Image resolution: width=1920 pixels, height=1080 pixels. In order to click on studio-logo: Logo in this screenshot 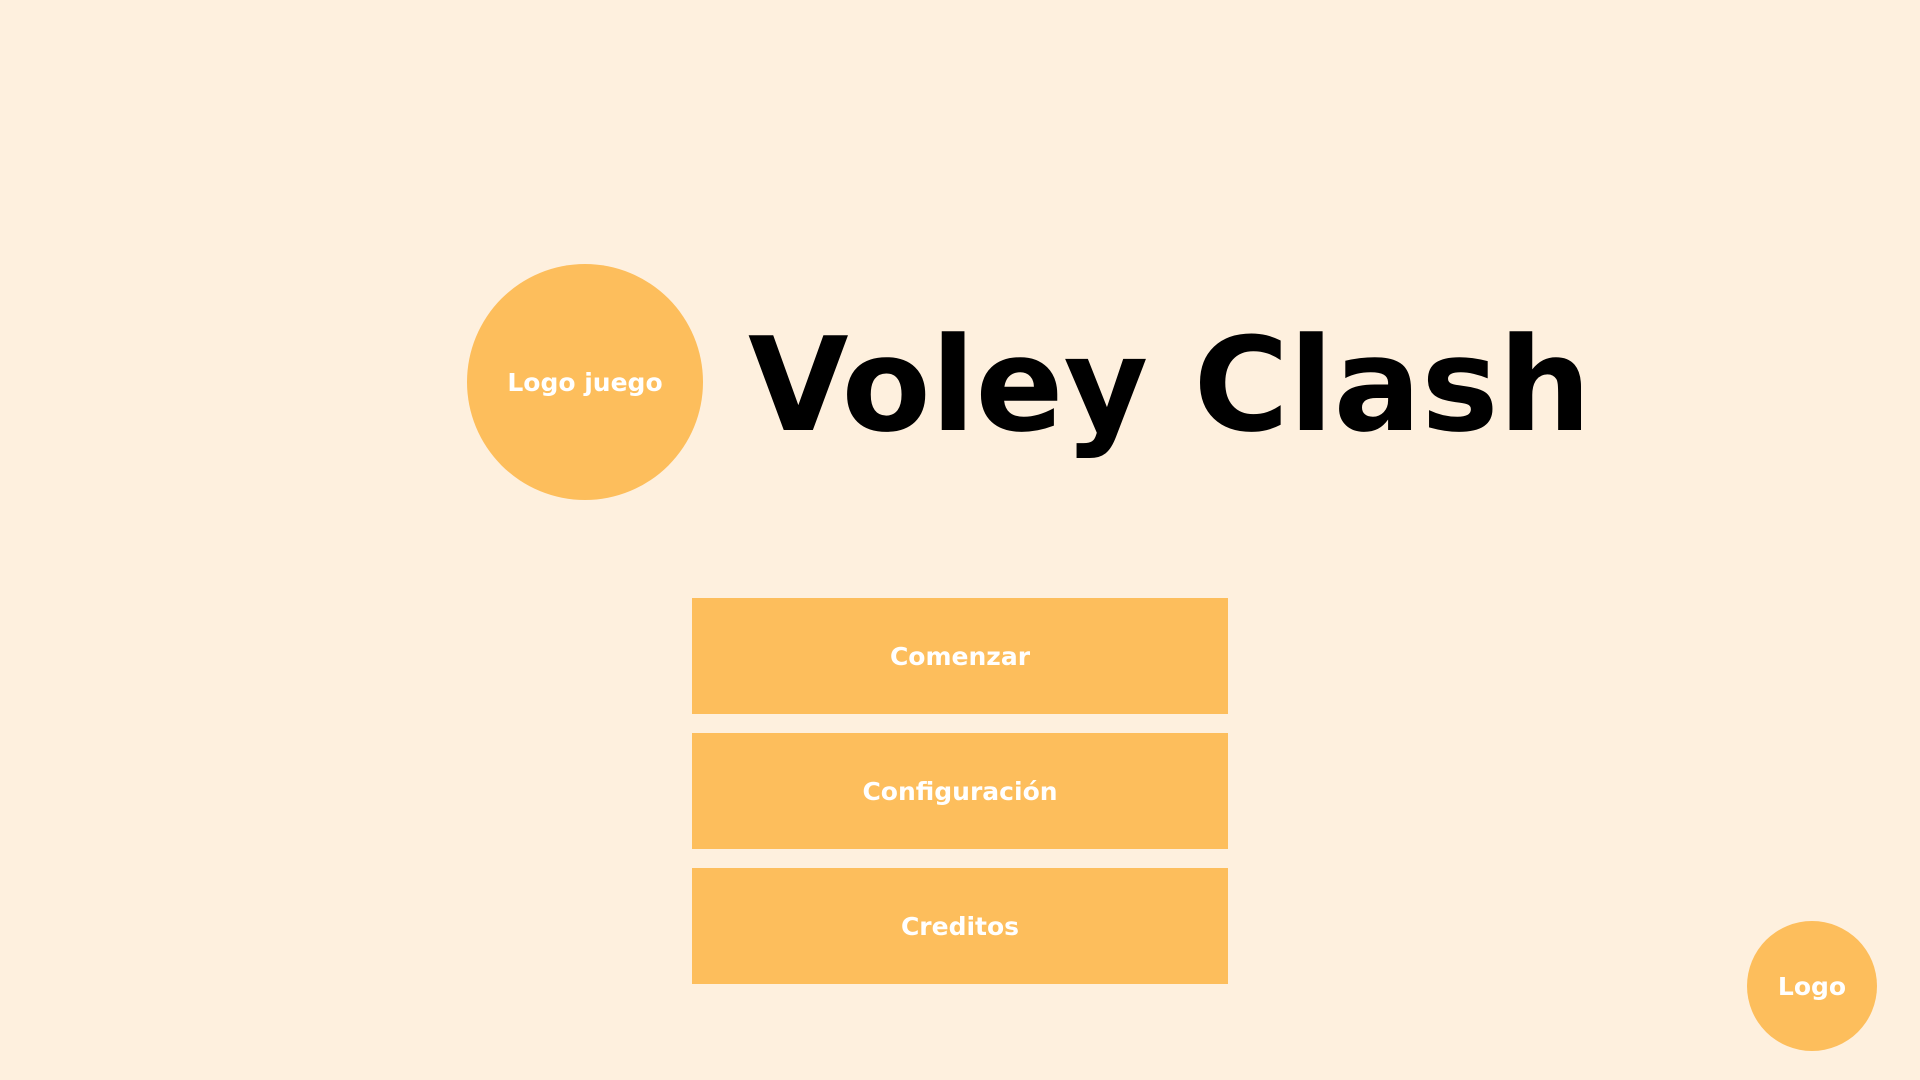, I will do `click(1812, 986)`.